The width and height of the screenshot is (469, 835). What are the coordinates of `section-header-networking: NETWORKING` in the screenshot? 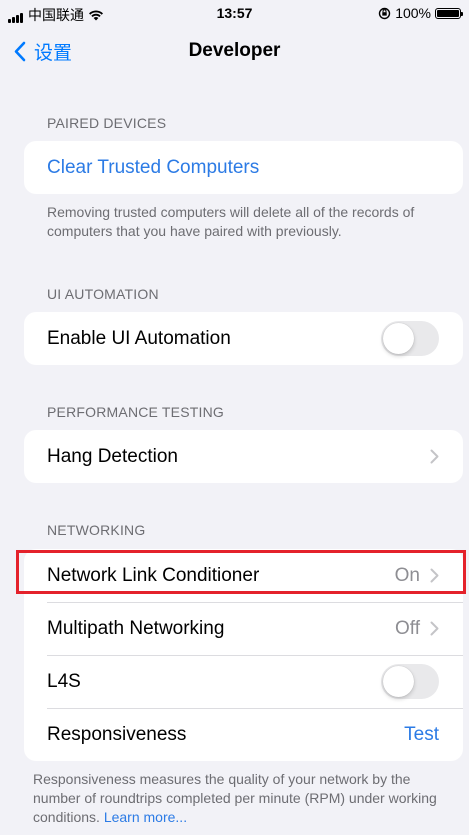 It's located at (96, 530).